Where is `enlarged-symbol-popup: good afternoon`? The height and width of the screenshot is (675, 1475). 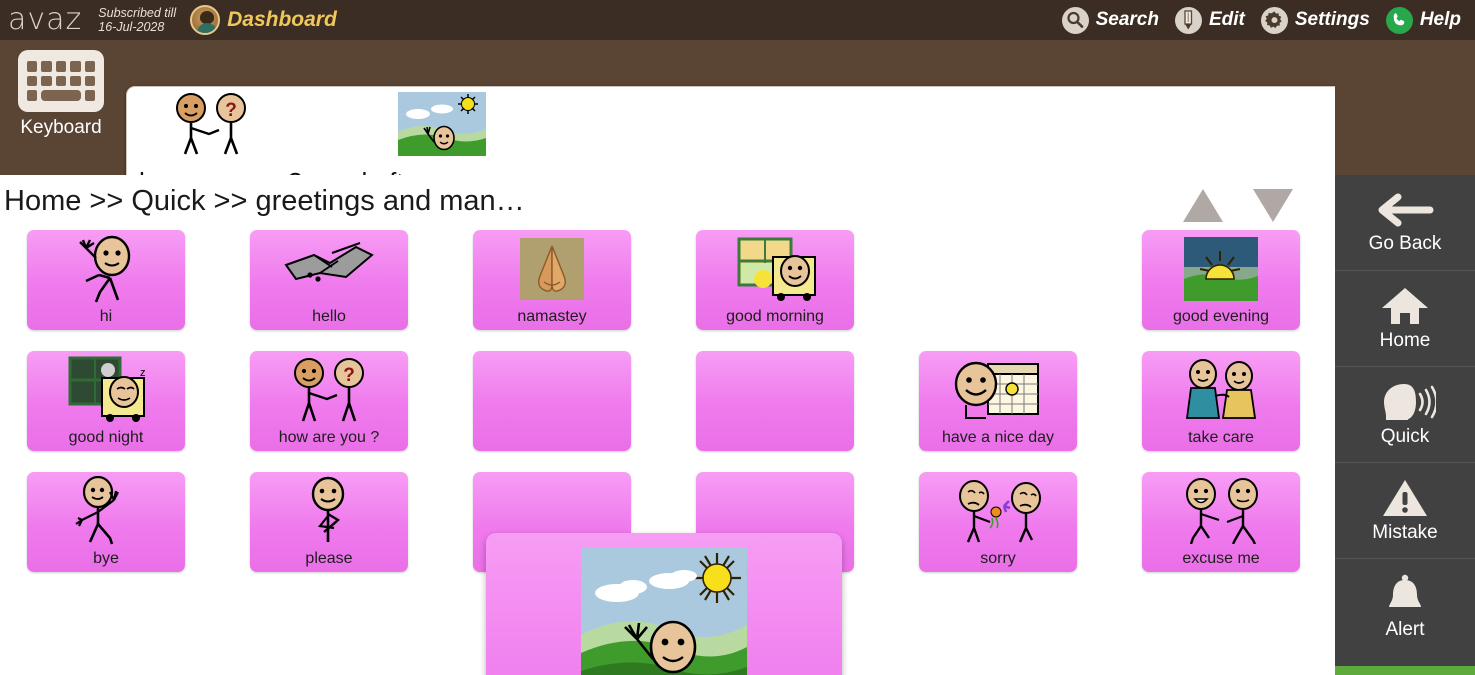 enlarged-symbol-popup: good afternoon is located at coordinates (664, 604).